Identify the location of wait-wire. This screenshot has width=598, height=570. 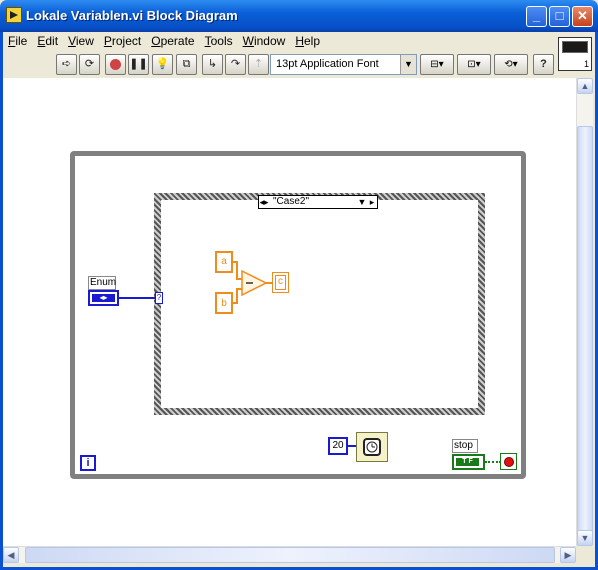
(352, 446).